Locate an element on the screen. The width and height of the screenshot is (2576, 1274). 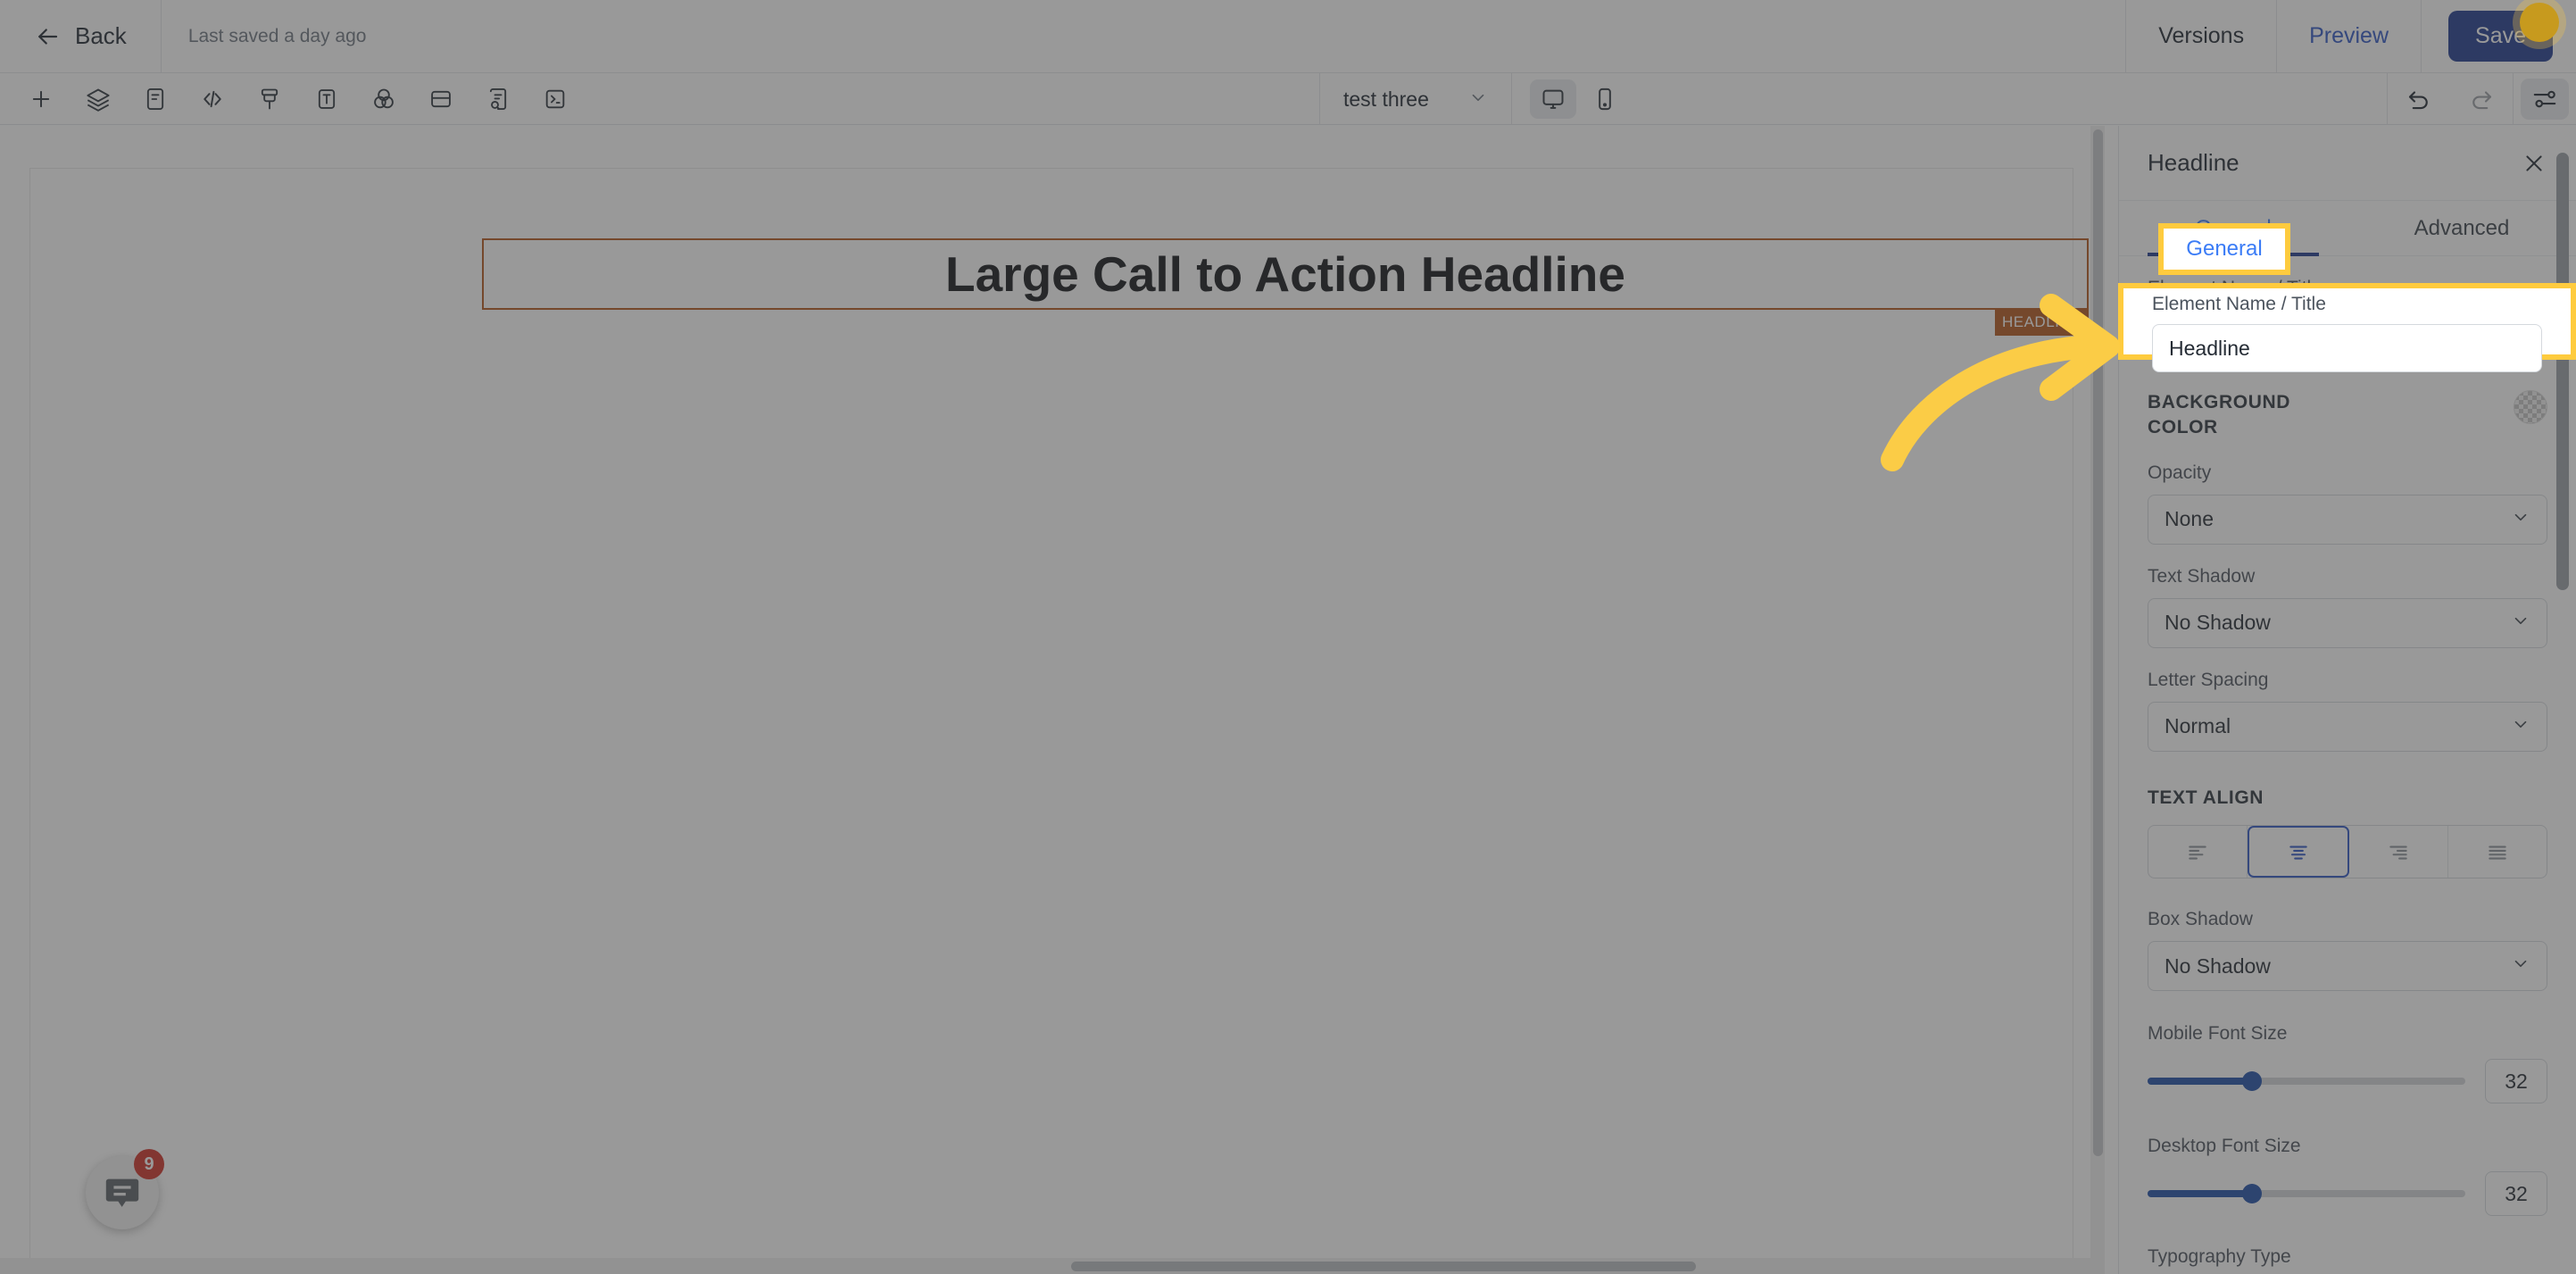
document-icon-button is located at coordinates (155, 99).